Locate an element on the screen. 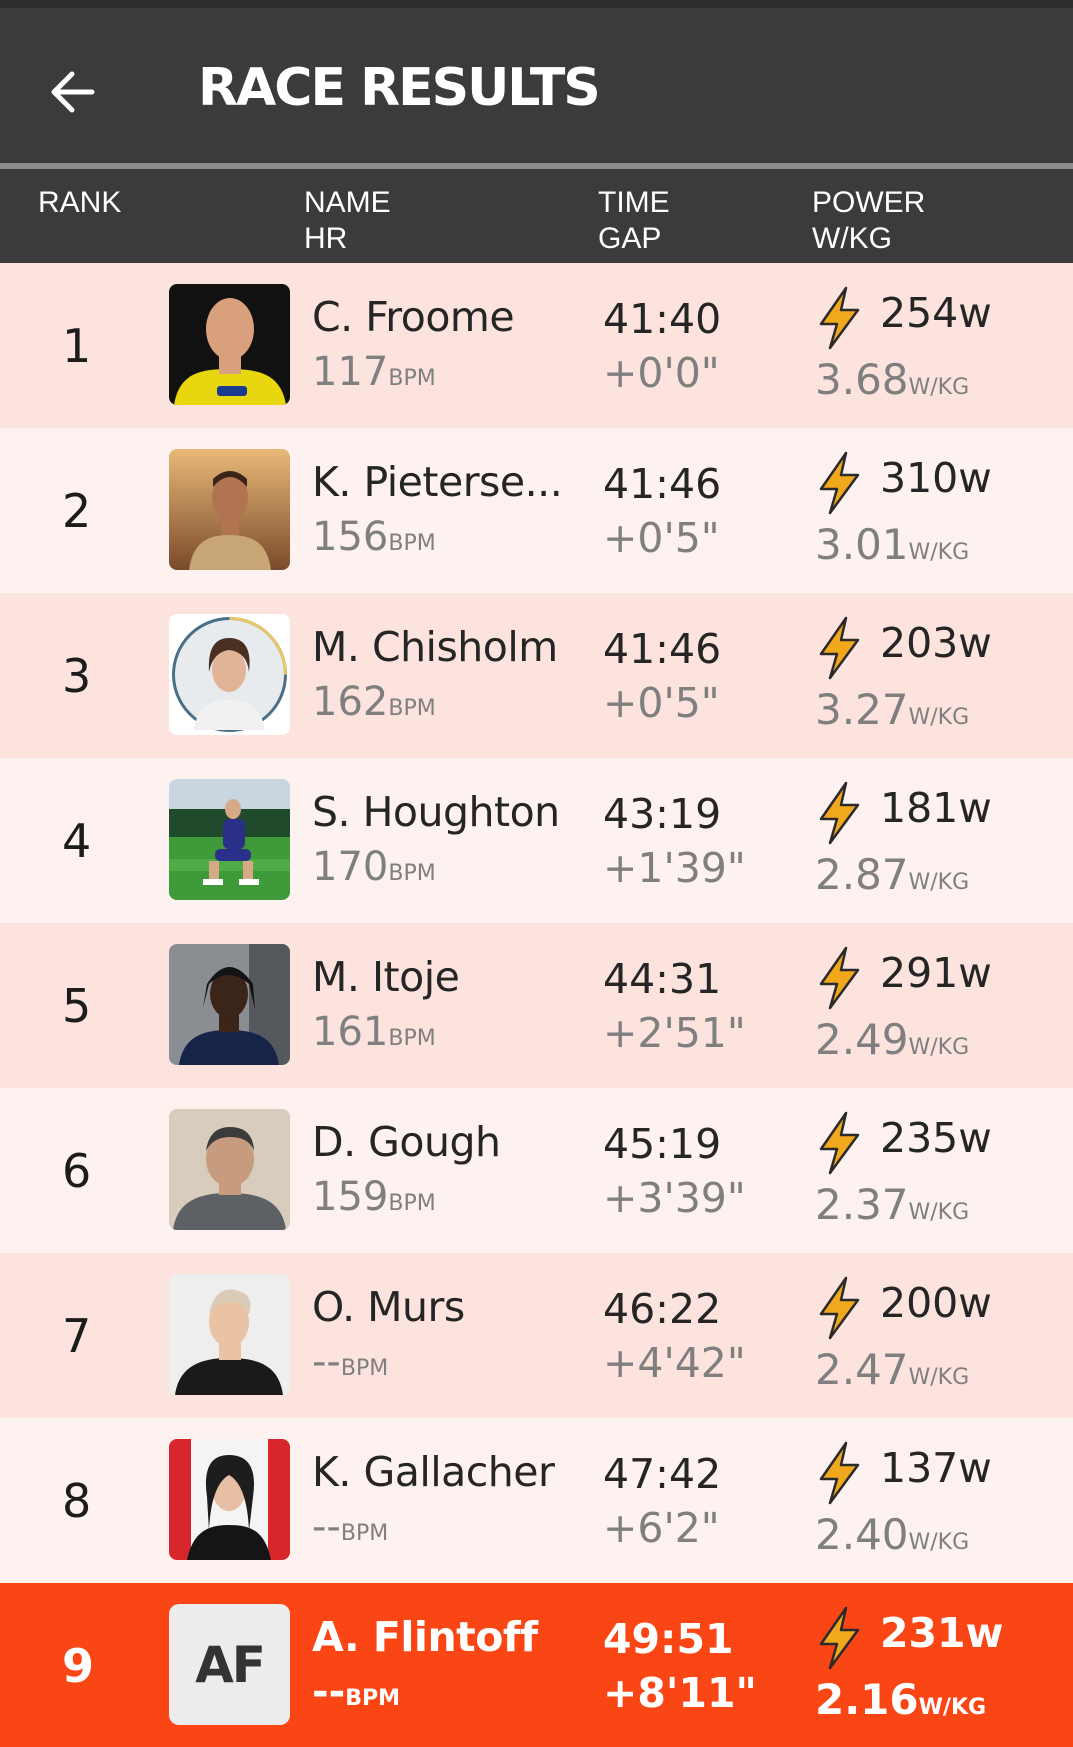  rank: 3 is located at coordinates (77, 676).